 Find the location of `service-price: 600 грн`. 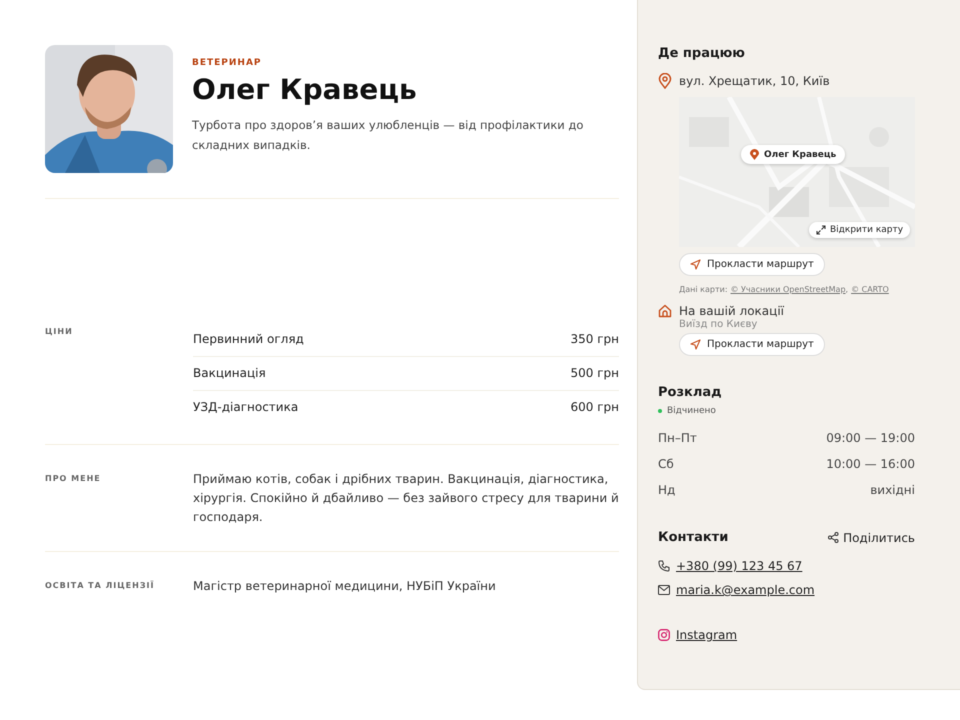

service-price: 600 грн is located at coordinates (594, 407).